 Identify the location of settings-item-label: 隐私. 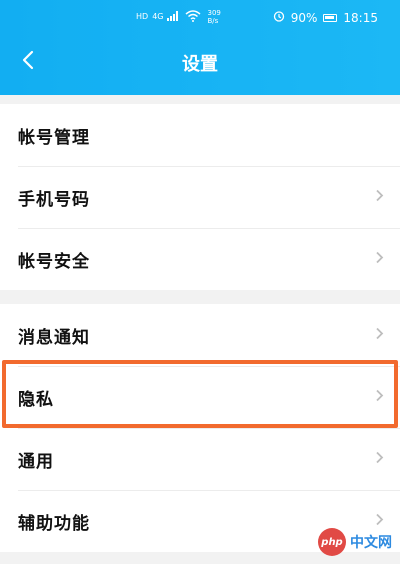
(36, 399).